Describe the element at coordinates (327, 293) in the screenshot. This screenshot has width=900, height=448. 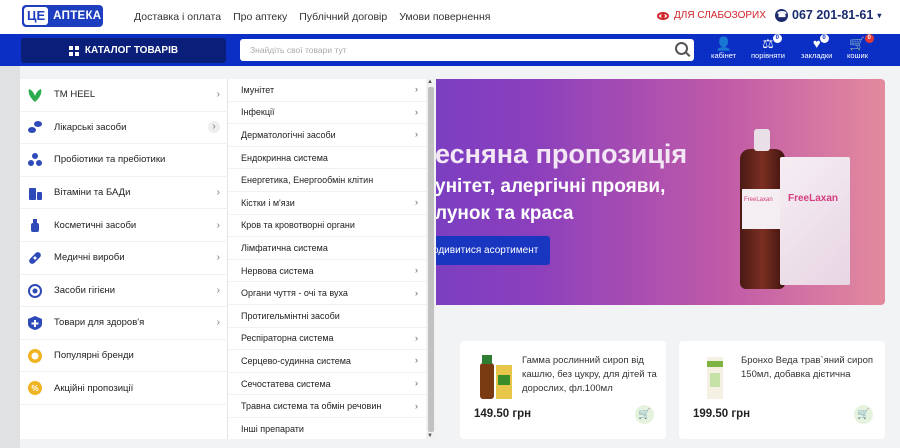
I see `submenu-item-senses: Органи чуття - очі та вуха ›` at that location.